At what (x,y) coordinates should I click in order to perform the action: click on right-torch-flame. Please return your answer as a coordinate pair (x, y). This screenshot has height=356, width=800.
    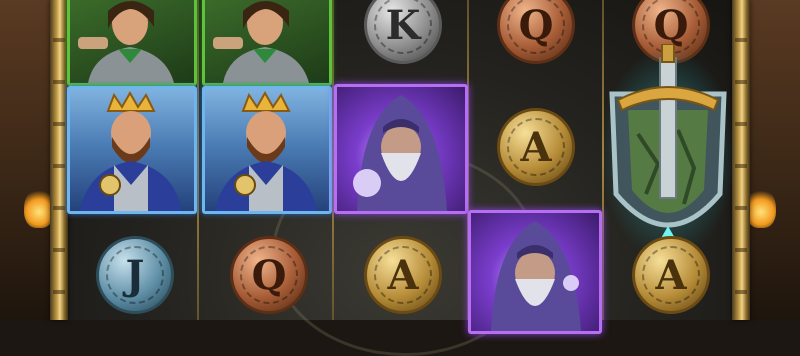
    Looking at the image, I should click on (761, 208).